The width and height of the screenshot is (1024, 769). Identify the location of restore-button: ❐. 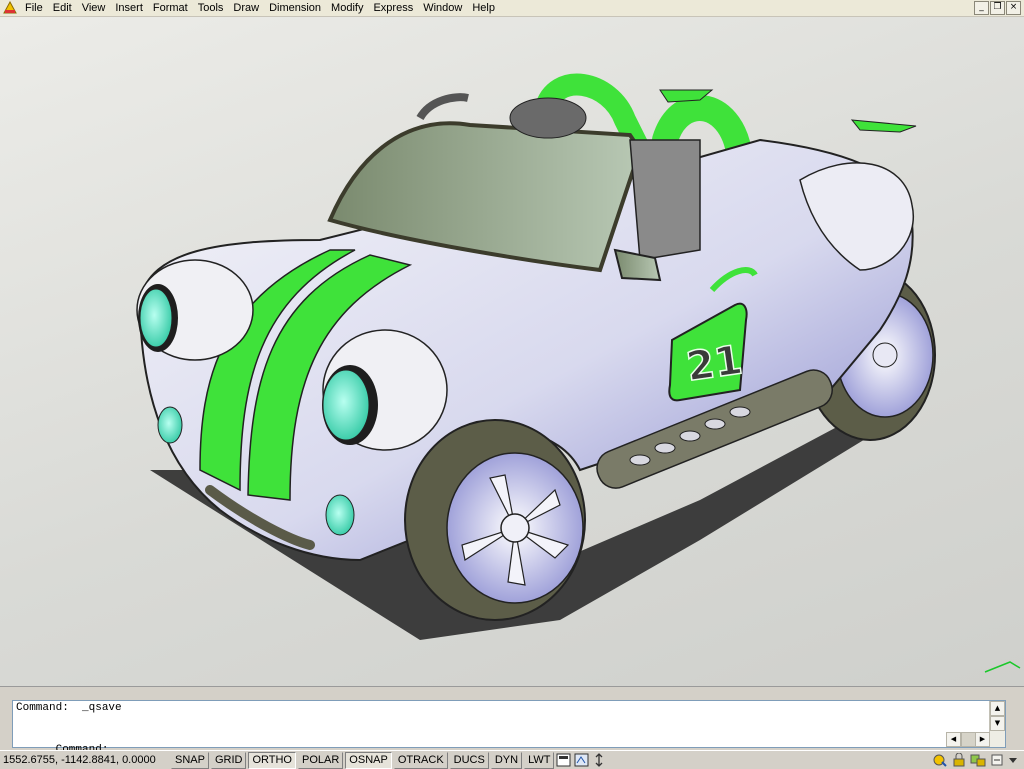
(997, 8).